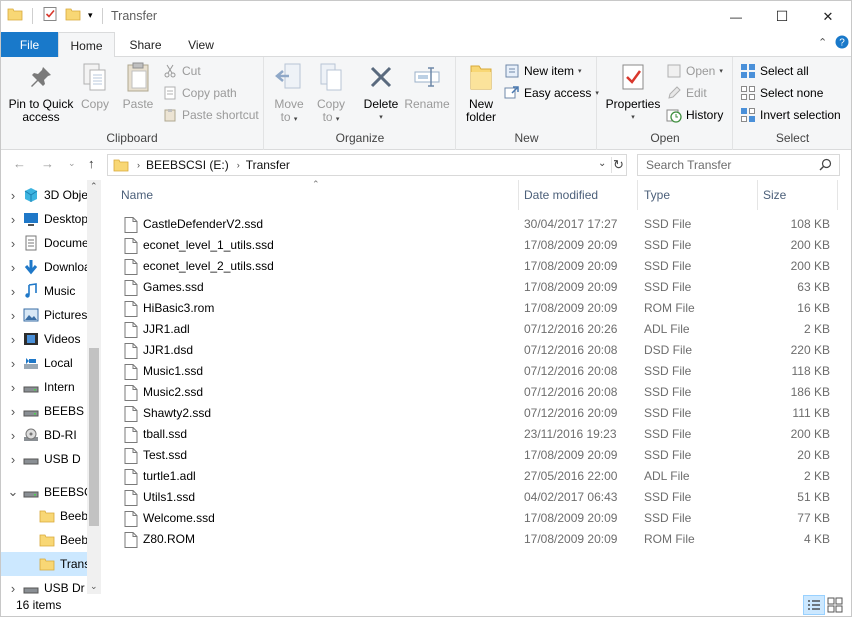  Describe the element at coordinates (698, 195) in the screenshot. I see `column-header-type: Type` at that location.